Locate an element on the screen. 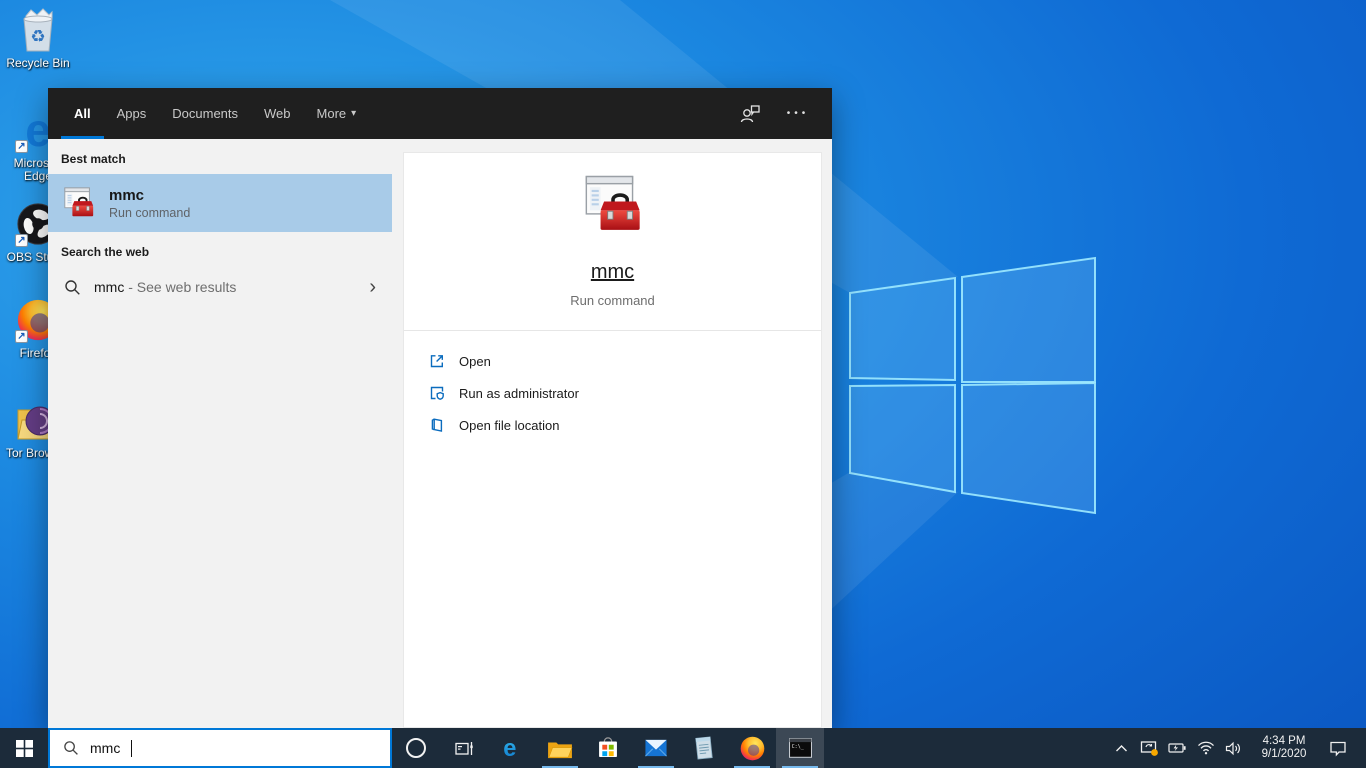 Image resolution: width=1366 pixels, height=768 pixels. start-button is located at coordinates (24, 748).